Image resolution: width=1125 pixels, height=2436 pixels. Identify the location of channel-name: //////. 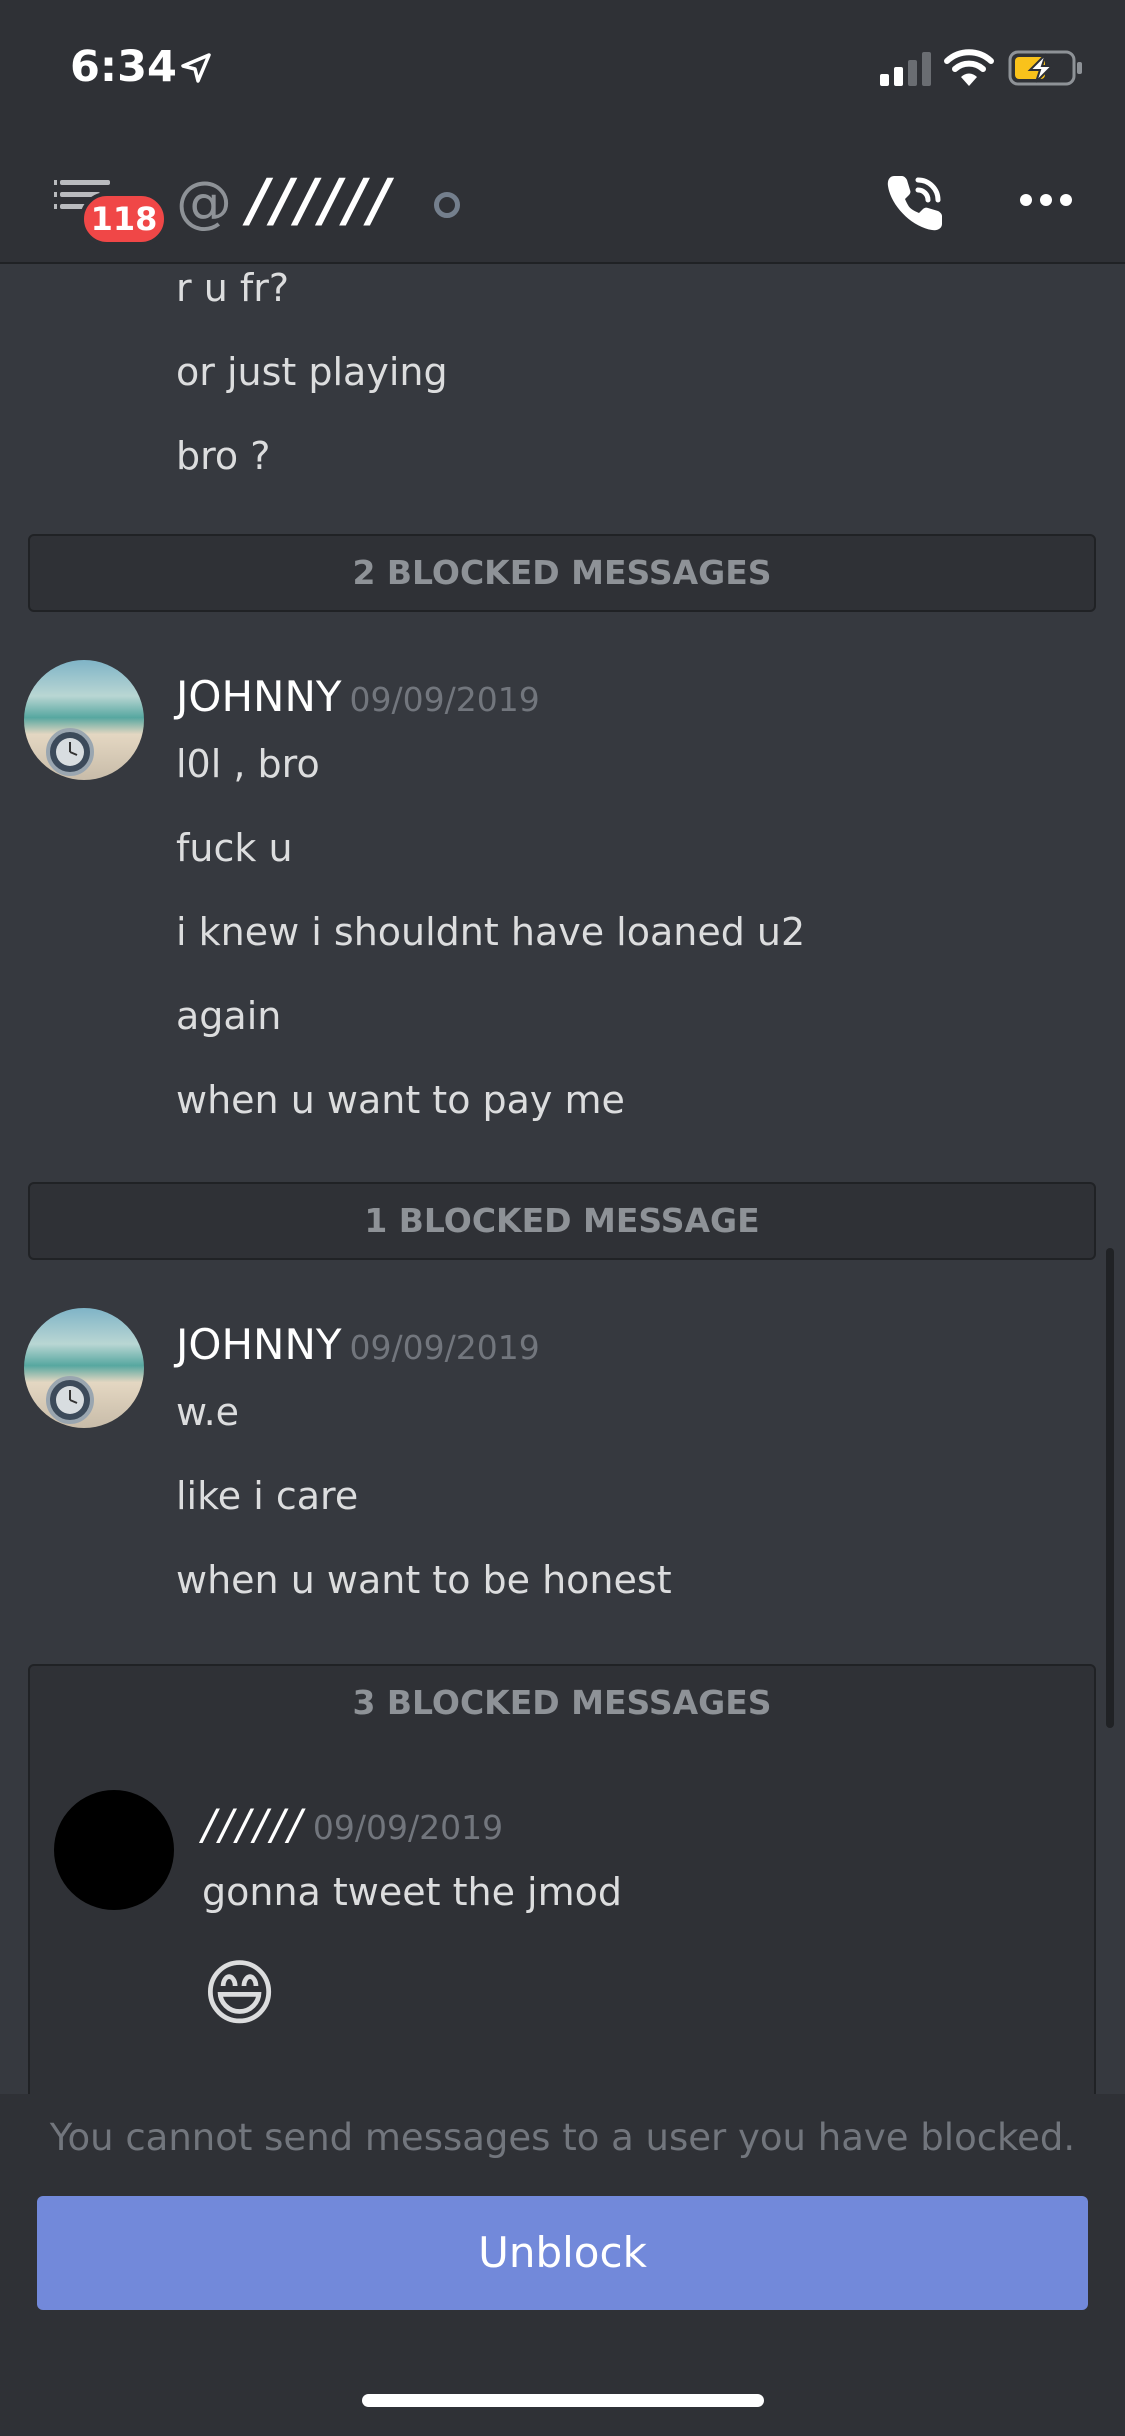
(320, 200).